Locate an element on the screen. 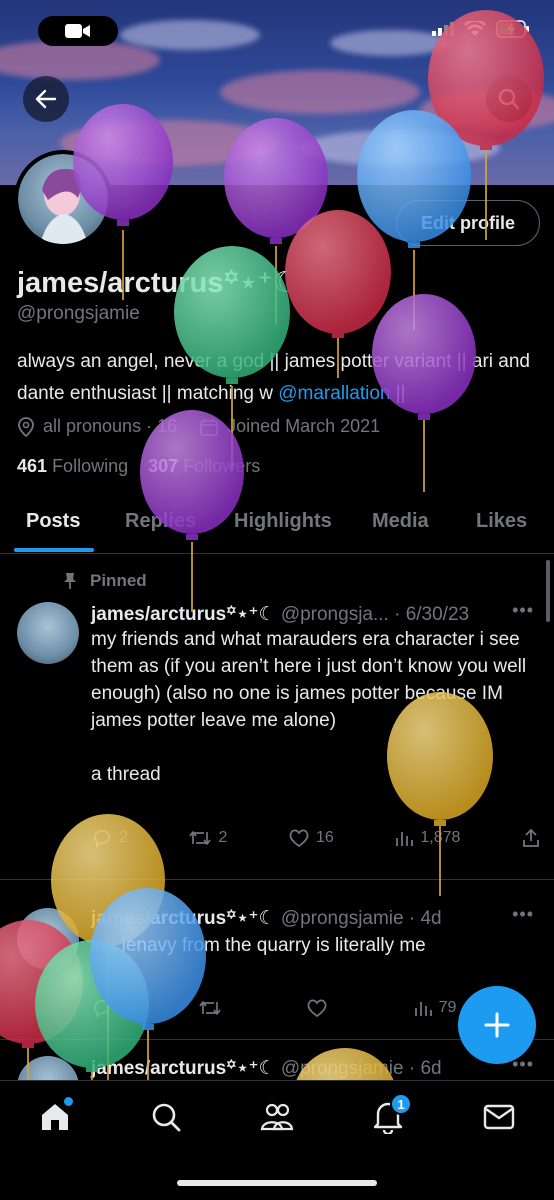 Image resolution: width=554 pixels, height=1200 pixels. repost-button: 2 is located at coordinates (207, 838).